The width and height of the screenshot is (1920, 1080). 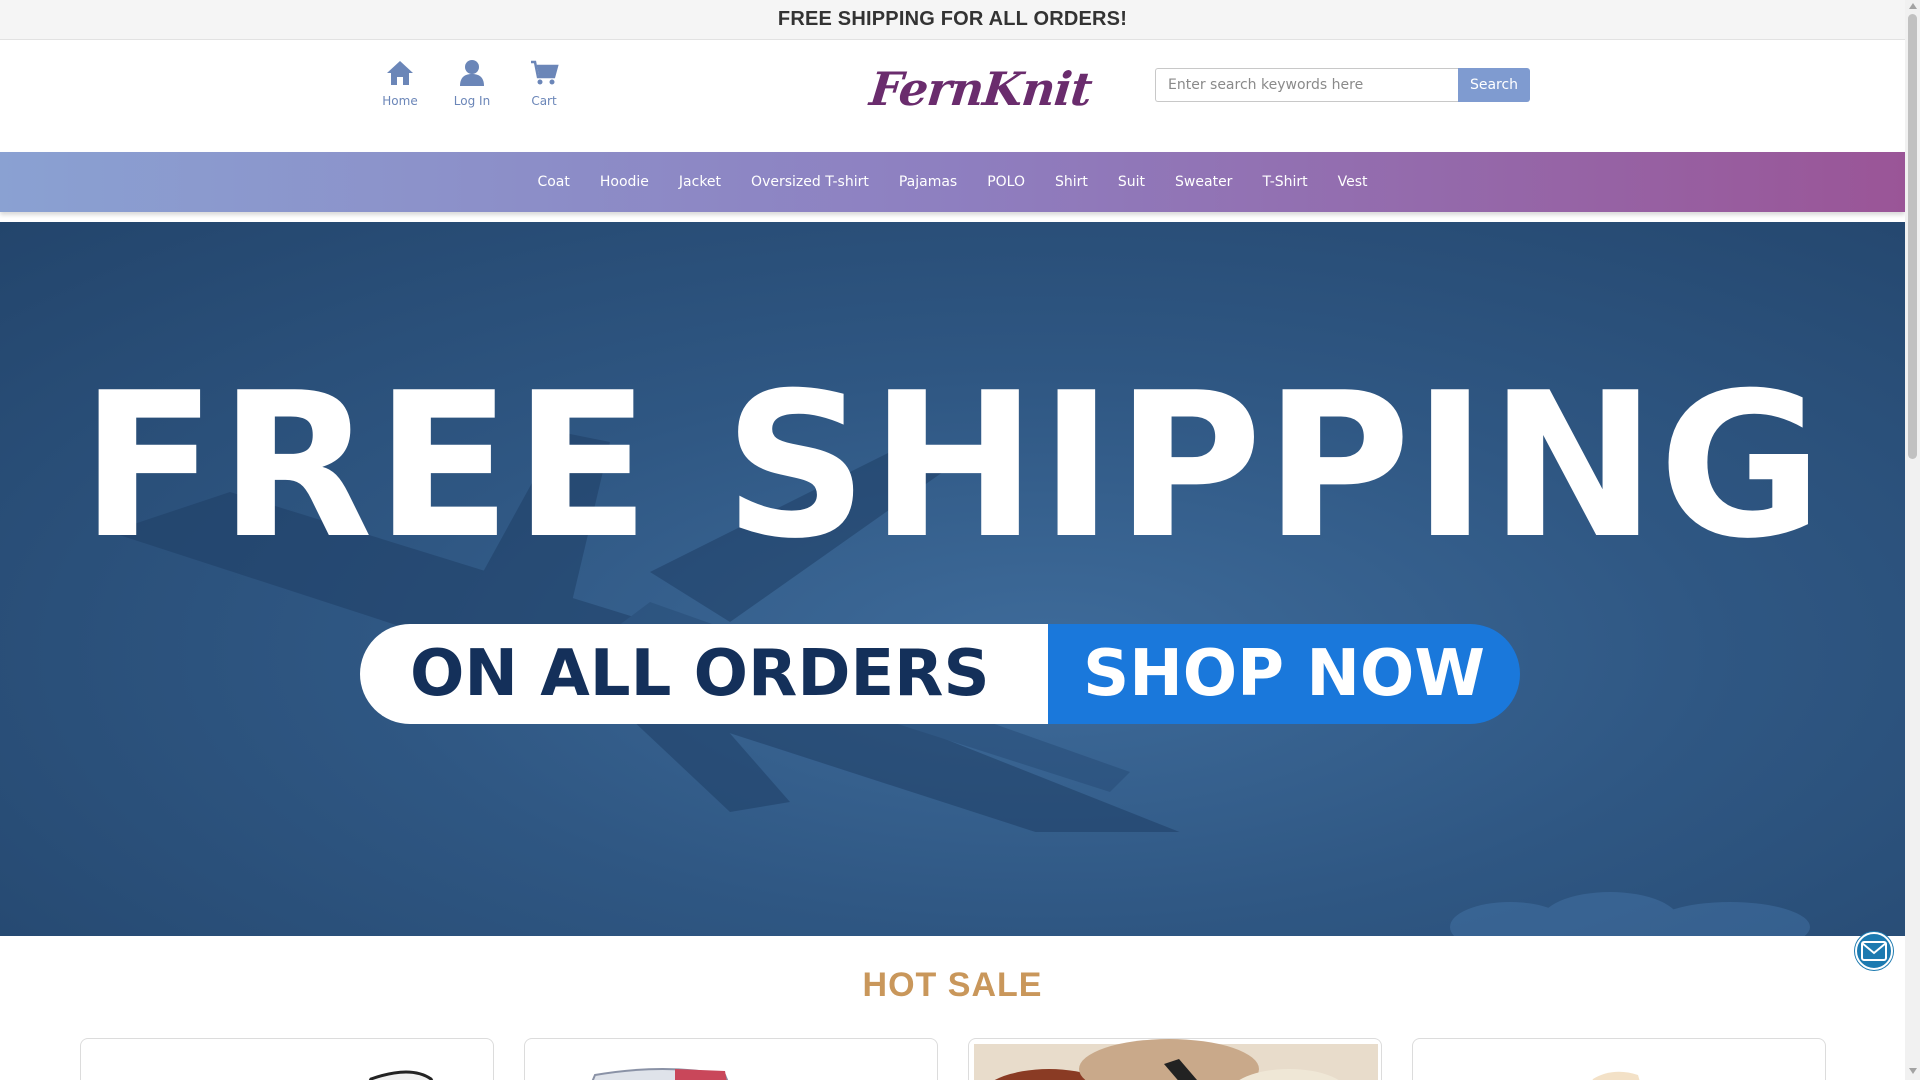 I want to click on site-header: Home Log In Cart FernKnit Search, so click(x=952, y=96).